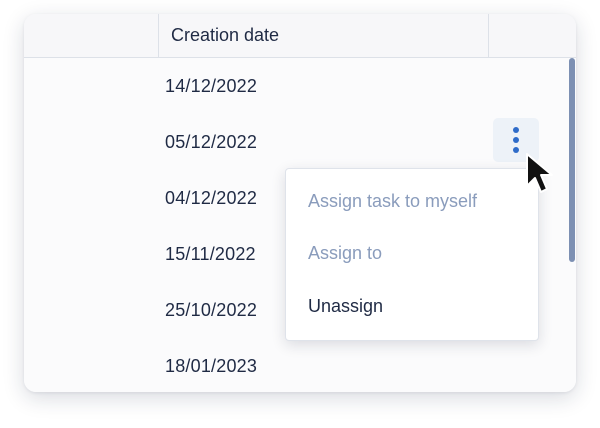  Describe the element at coordinates (211, 310) in the screenshot. I see `creation-date-cell: 25/10/2022` at that location.